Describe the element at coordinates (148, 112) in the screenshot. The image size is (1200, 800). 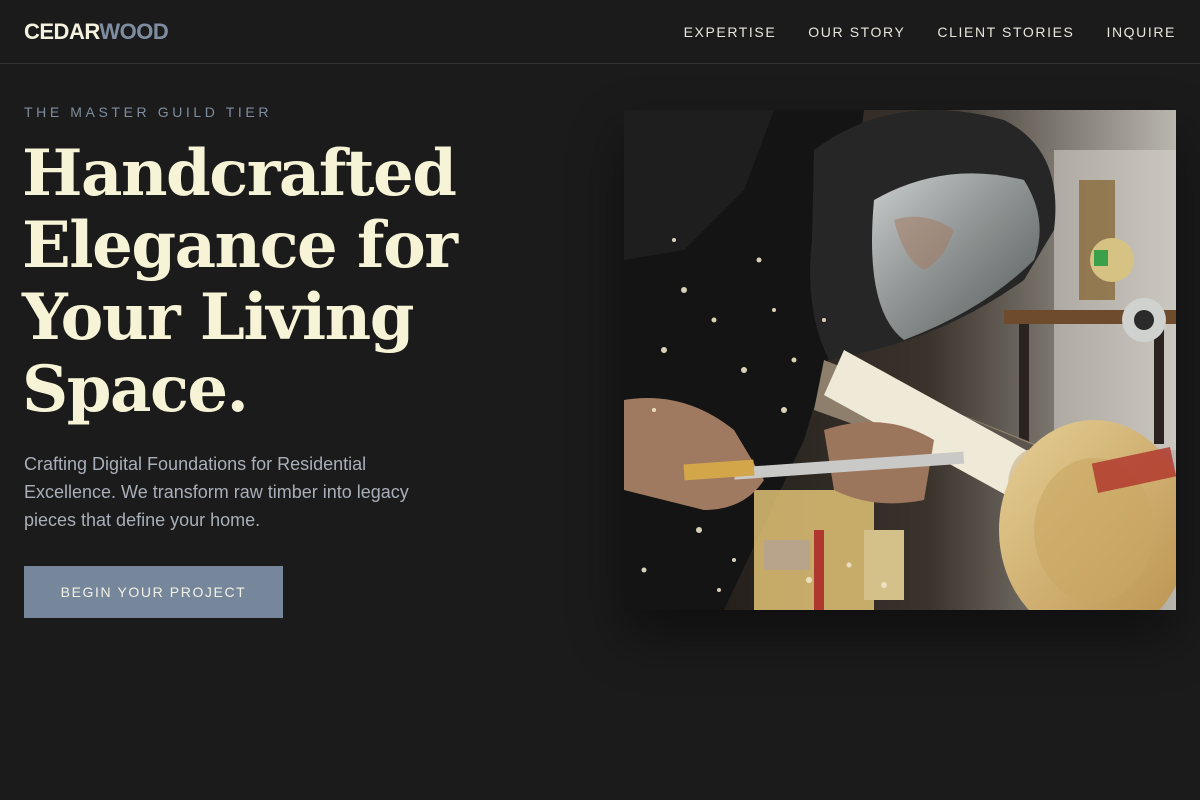
I see `hero-eyebrow: THE MASTER GUILD TIER` at that location.